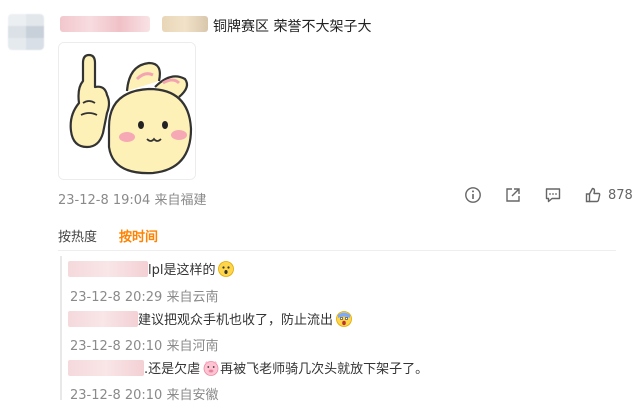  What do you see at coordinates (192, 395) in the screenshot?
I see `reply-location: 来自安徽` at bounding box center [192, 395].